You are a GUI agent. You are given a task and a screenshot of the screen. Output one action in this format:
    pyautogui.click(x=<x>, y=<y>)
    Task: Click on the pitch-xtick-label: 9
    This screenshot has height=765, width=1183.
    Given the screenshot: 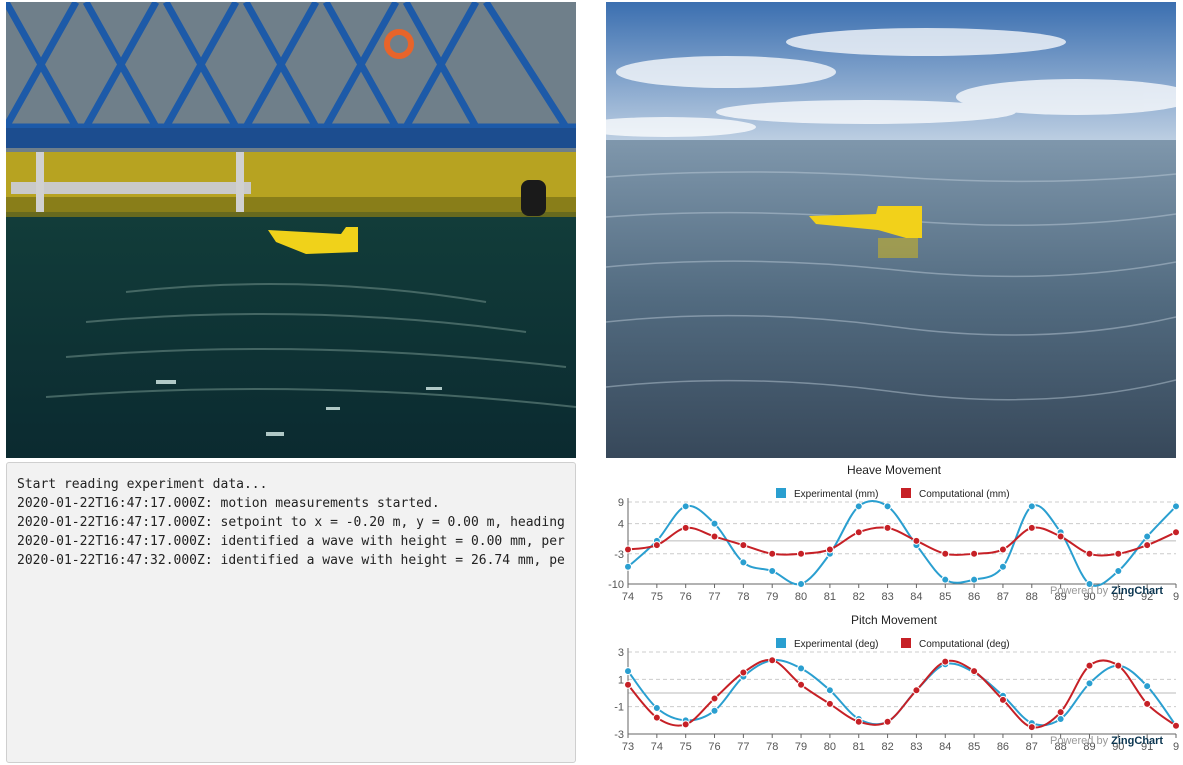 What is the action you would take?
    pyautogui.click(x=1176, y=747)
    